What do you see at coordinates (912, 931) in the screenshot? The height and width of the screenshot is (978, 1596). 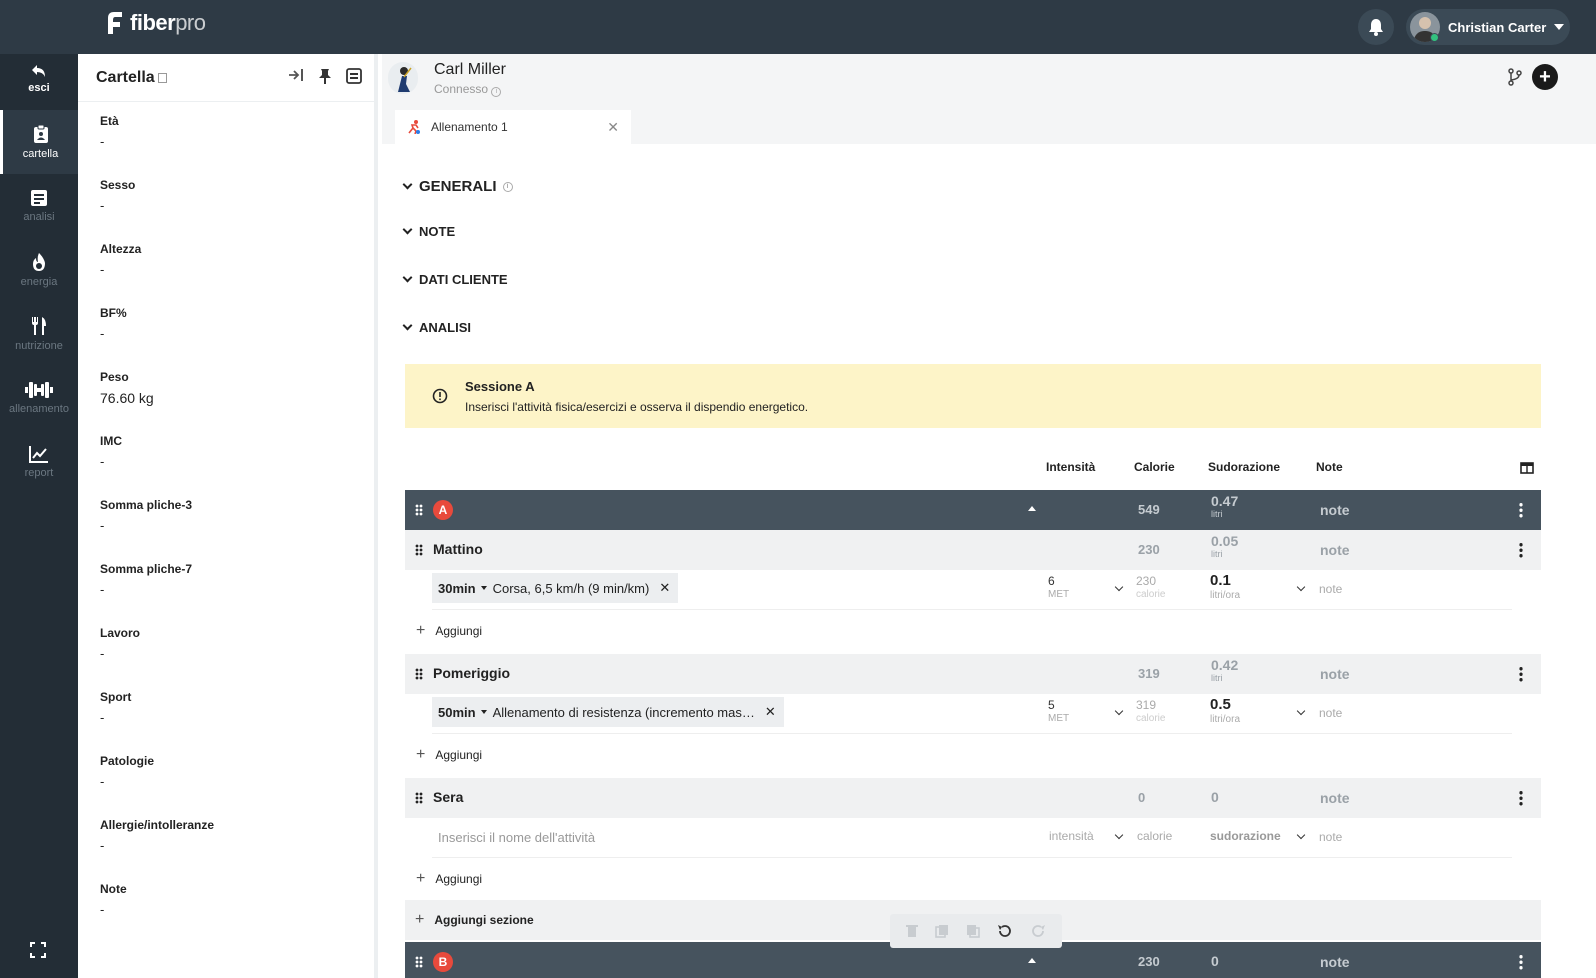 I see `trash-icon` at bounding box center [912, 931].